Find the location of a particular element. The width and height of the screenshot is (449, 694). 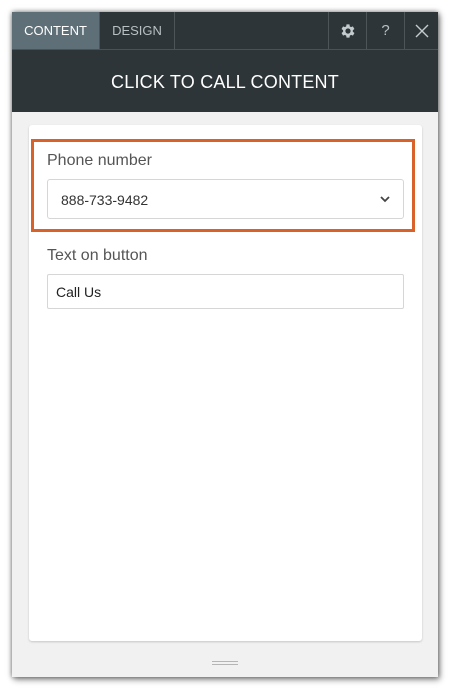

help-button: ? is located at coordinates (385, 30).